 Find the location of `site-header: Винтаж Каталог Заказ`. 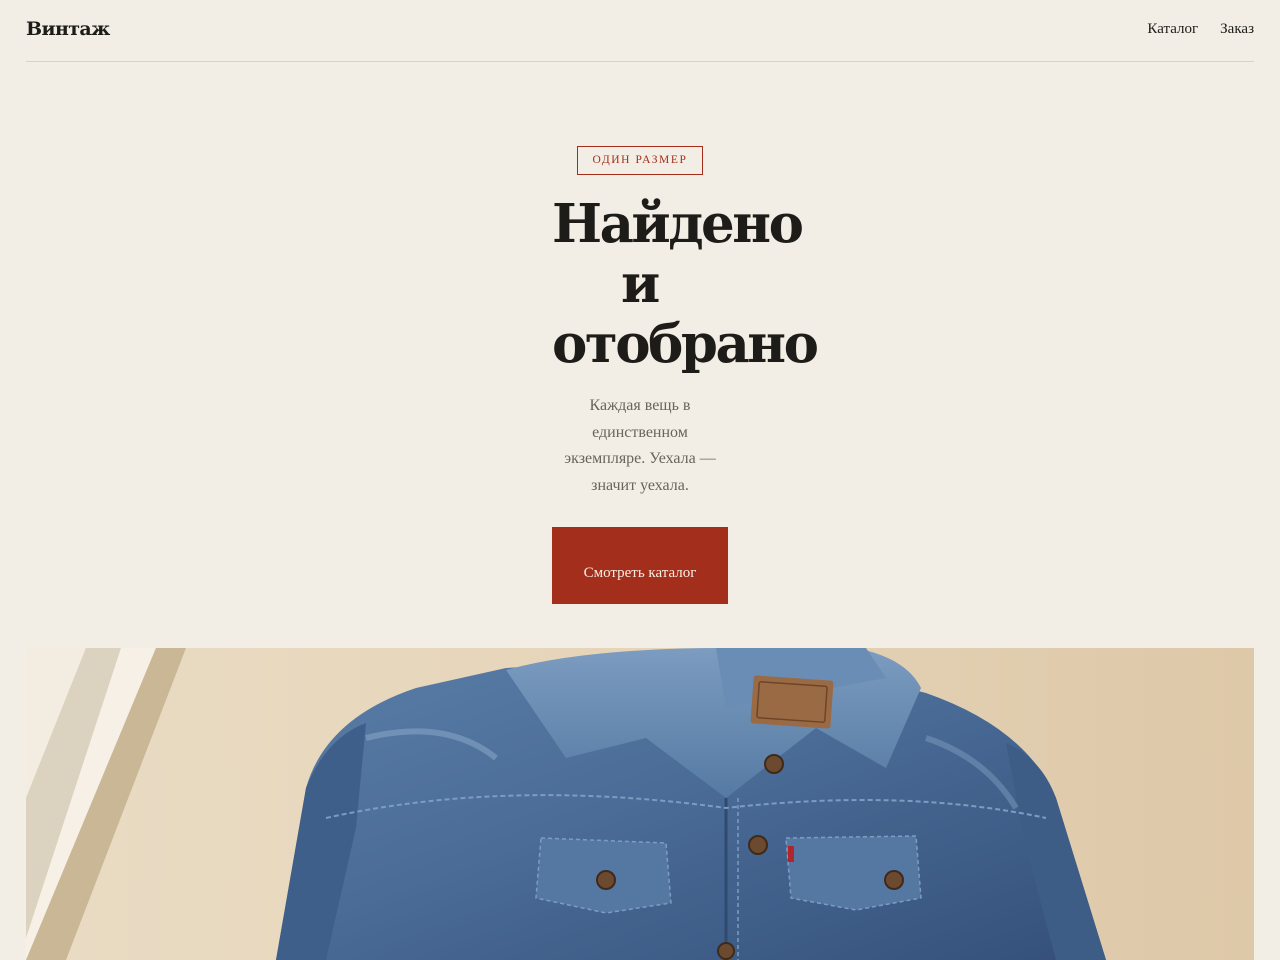

site-header: Винтаж Каталог Заказ is located at coordinates (640, 31).